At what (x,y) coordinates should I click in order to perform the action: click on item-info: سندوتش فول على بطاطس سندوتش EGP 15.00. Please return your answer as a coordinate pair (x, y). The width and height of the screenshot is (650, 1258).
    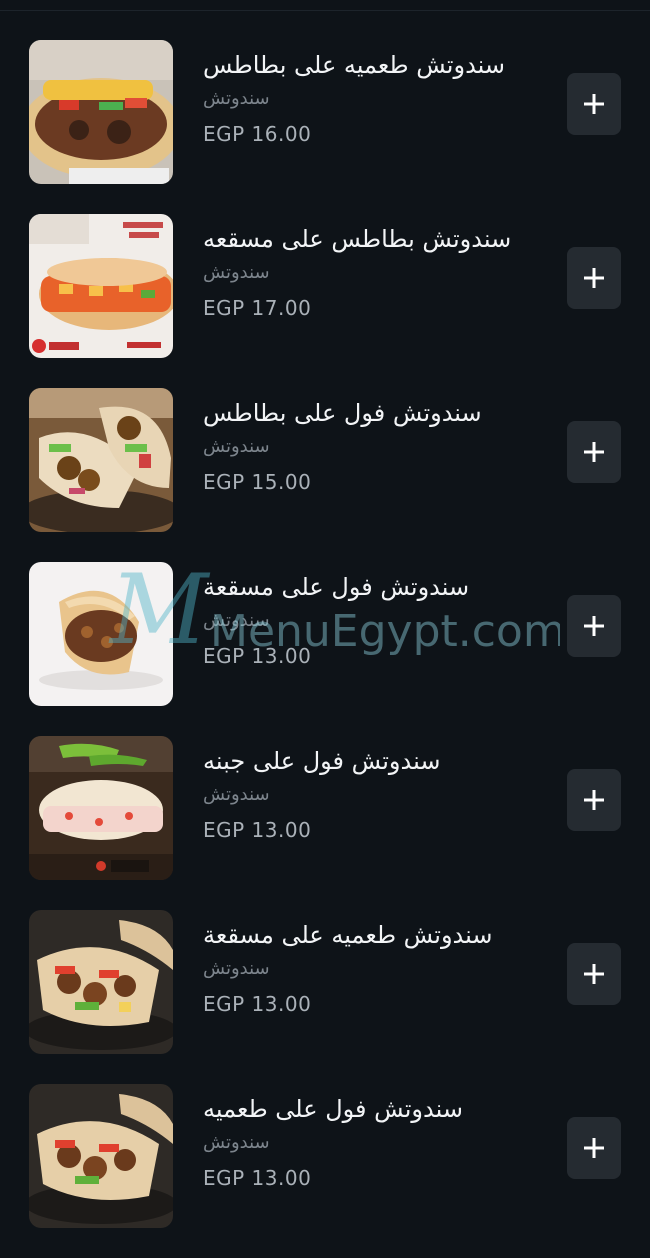
    Looking at the image, I should click on (373, 446).